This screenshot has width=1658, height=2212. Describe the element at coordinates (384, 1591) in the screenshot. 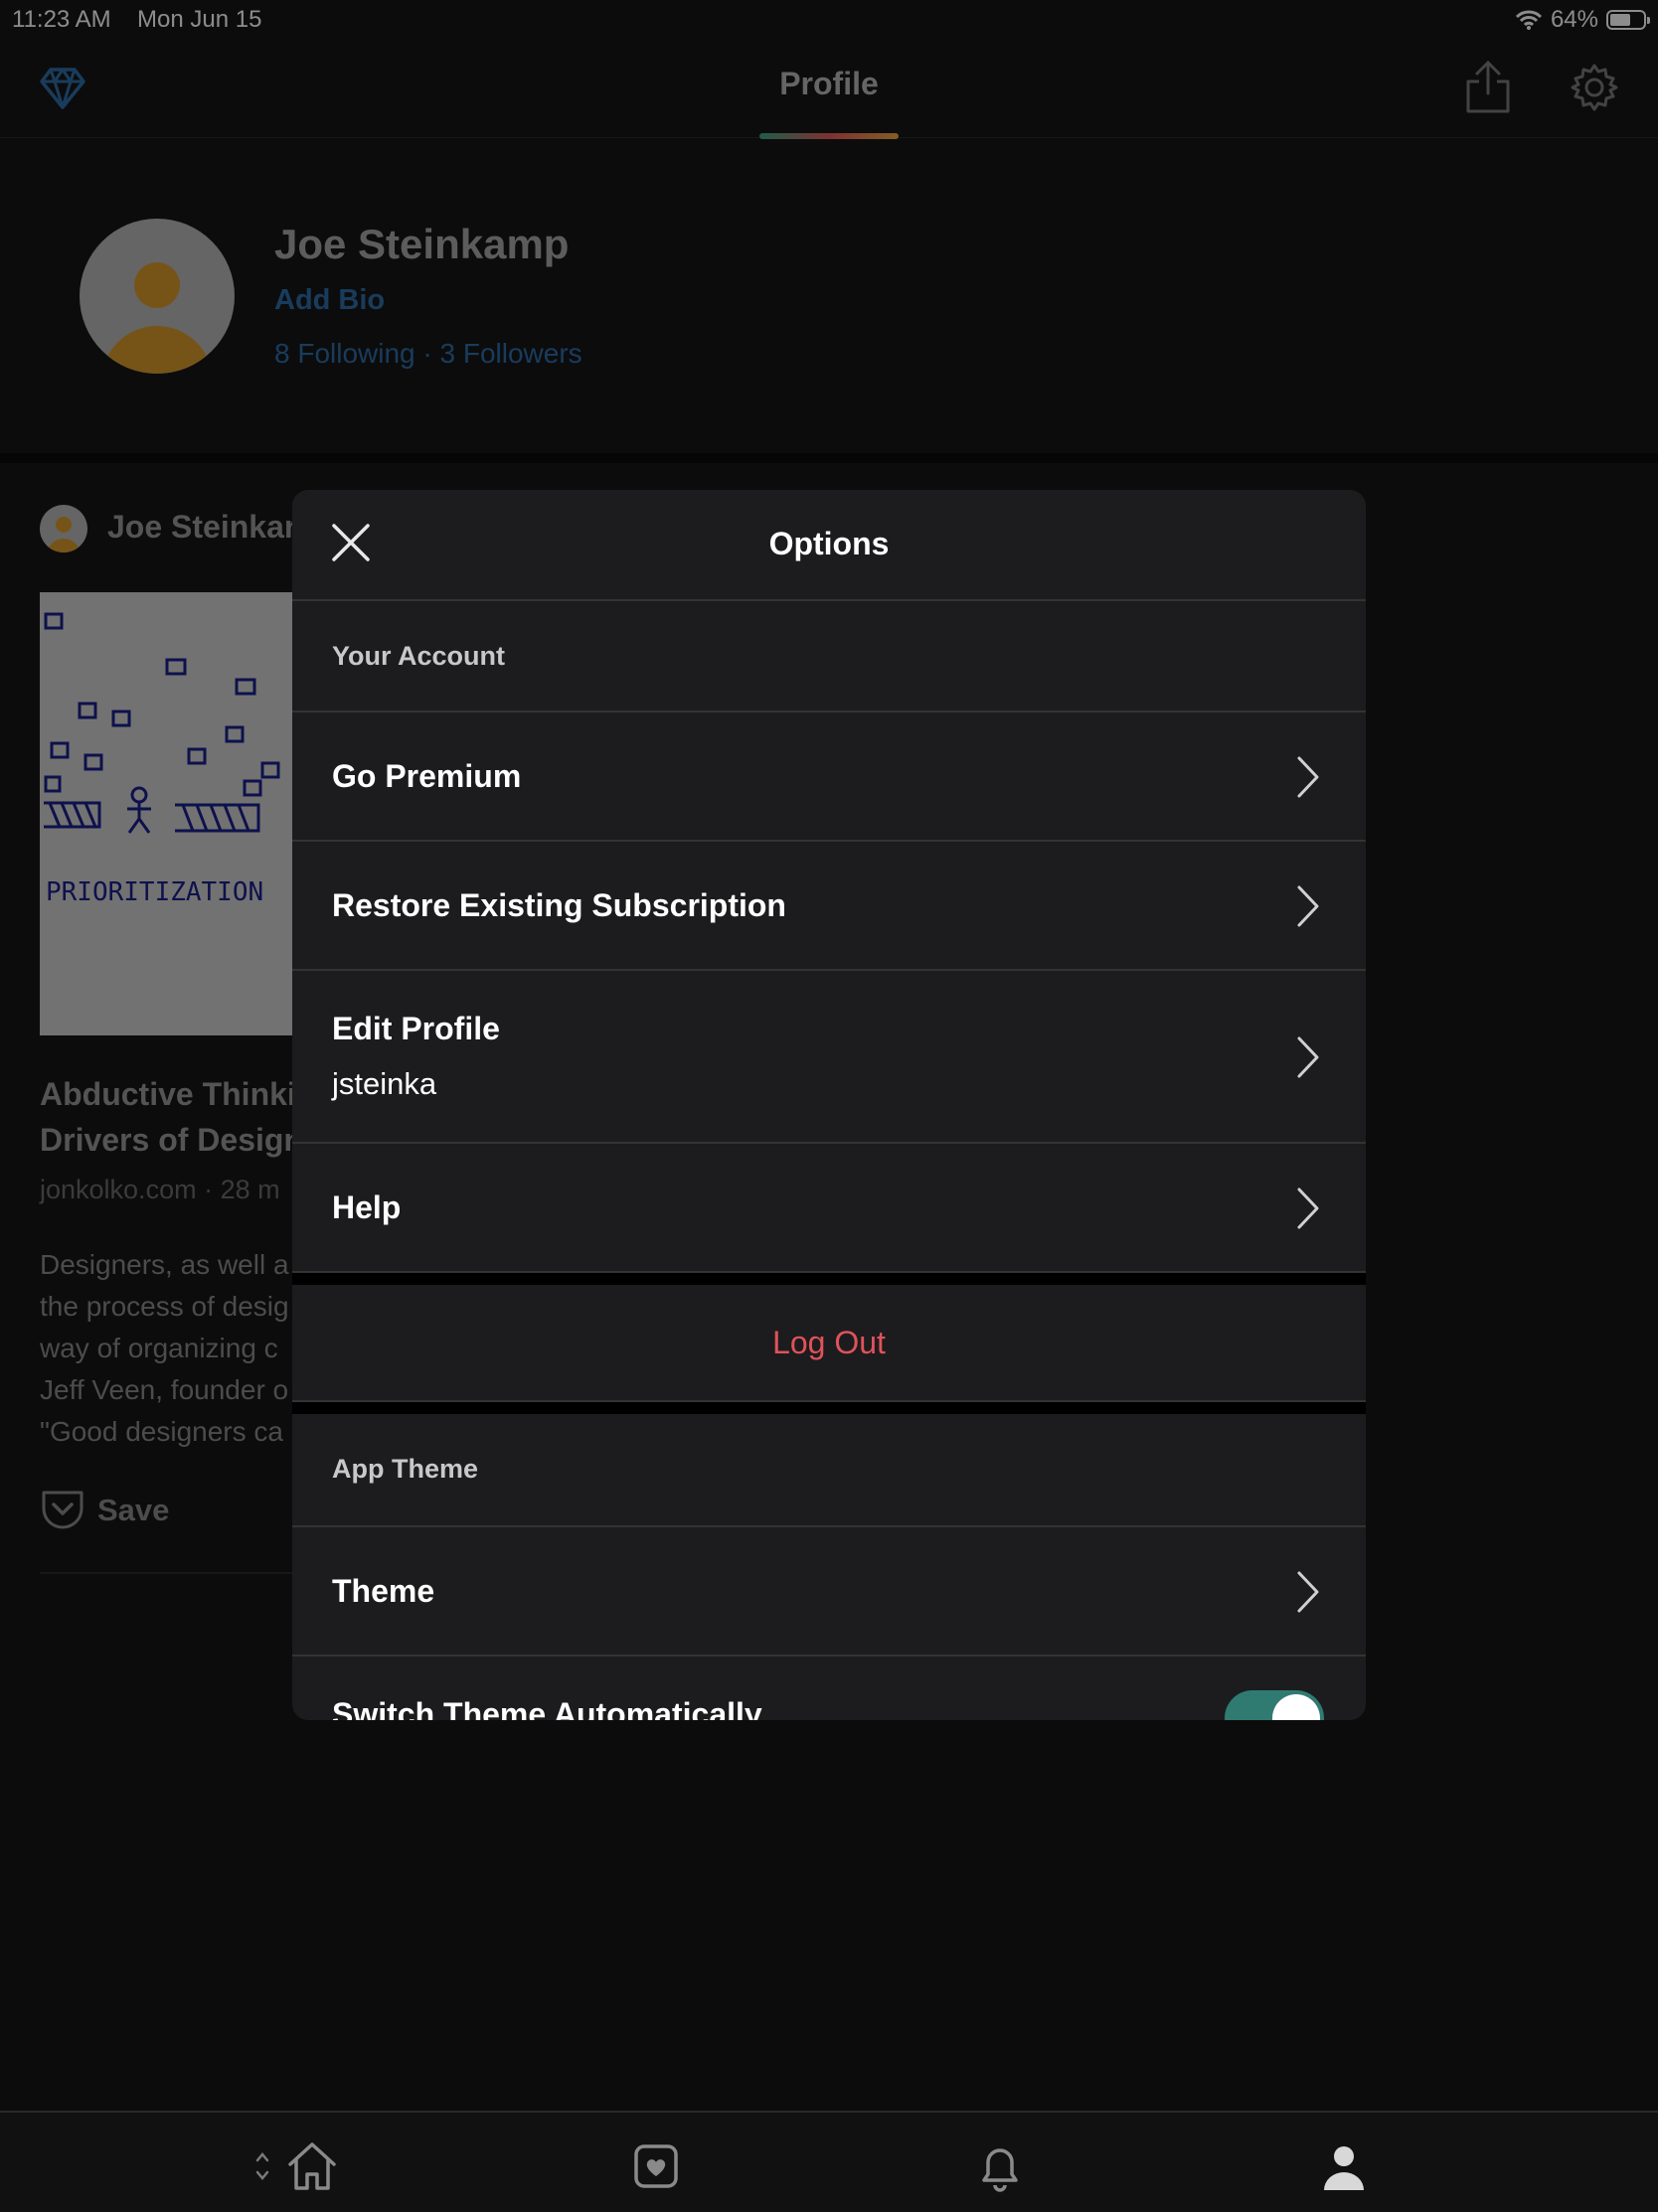

I see `theme-label: Theme` at that location.